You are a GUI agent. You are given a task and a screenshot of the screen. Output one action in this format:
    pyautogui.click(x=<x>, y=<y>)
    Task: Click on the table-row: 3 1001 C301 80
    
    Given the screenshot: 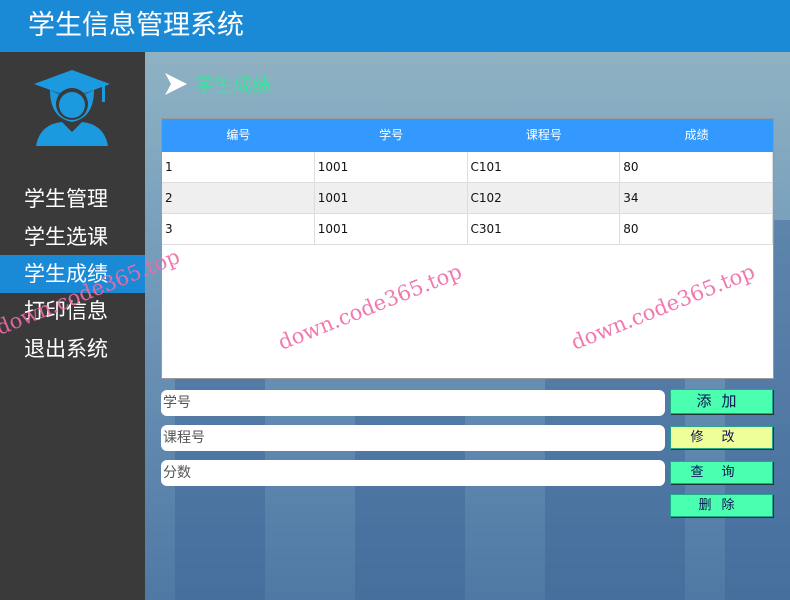 What is the action you would take?
    pyautogui.click(x=467, y=229)
    